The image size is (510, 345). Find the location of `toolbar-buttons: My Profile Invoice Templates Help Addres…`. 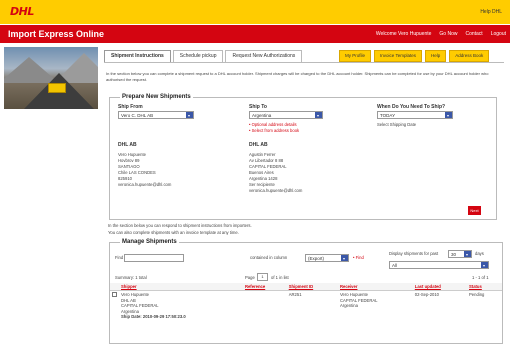

toolbar-buttons: My Profile Invoice Templates Help Addres… is located at coordinates (414, 56).